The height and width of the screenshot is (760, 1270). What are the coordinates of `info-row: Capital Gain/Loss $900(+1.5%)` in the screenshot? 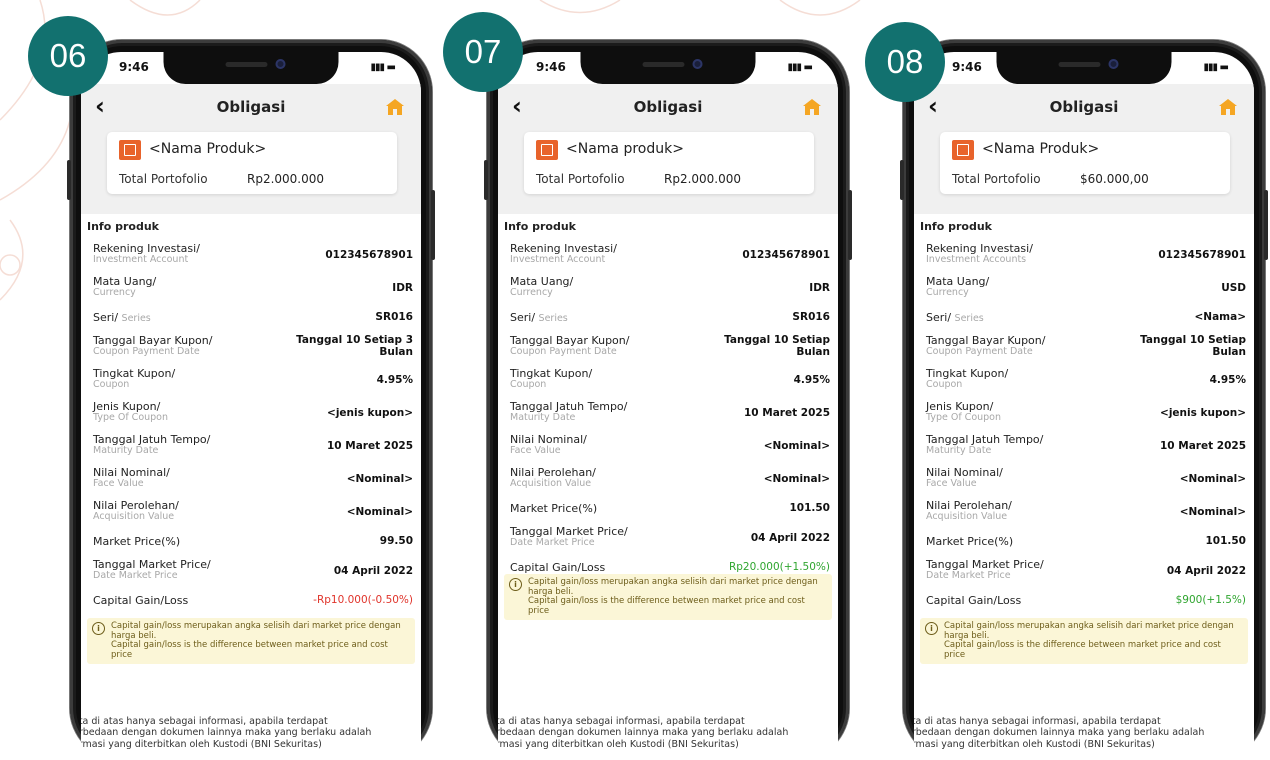 It's located at (1086, 604).